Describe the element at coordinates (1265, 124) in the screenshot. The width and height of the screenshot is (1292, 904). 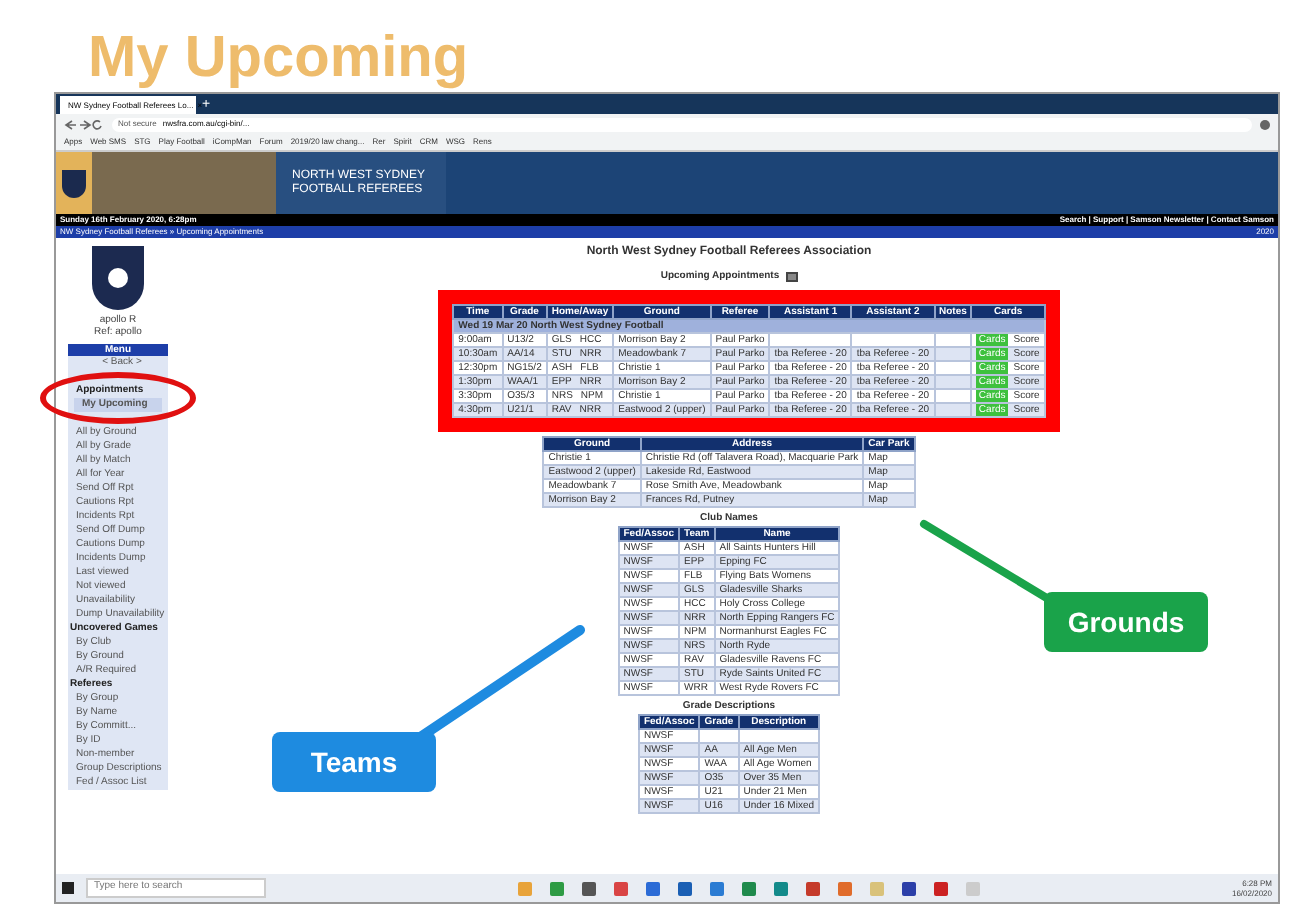
I see `profile-icon` at that location.